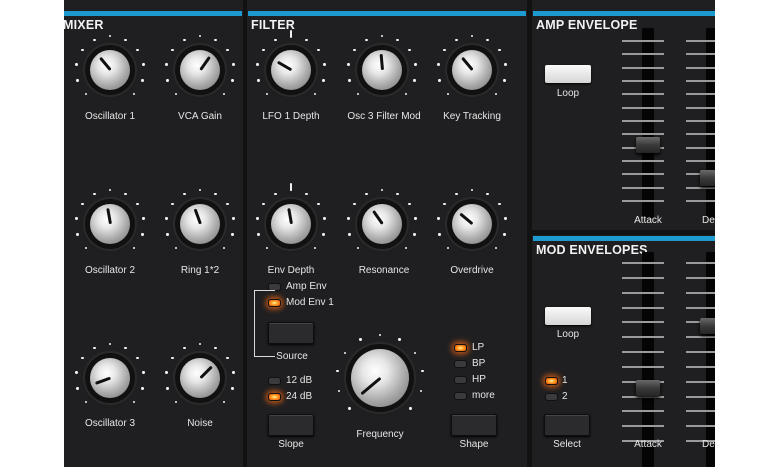 This screenshot has height=467, width=780. What do you see at coordinates (707, 326) in the screenshot?
I see `mod-decay-slider-handle` at bounding box center [707, 326].